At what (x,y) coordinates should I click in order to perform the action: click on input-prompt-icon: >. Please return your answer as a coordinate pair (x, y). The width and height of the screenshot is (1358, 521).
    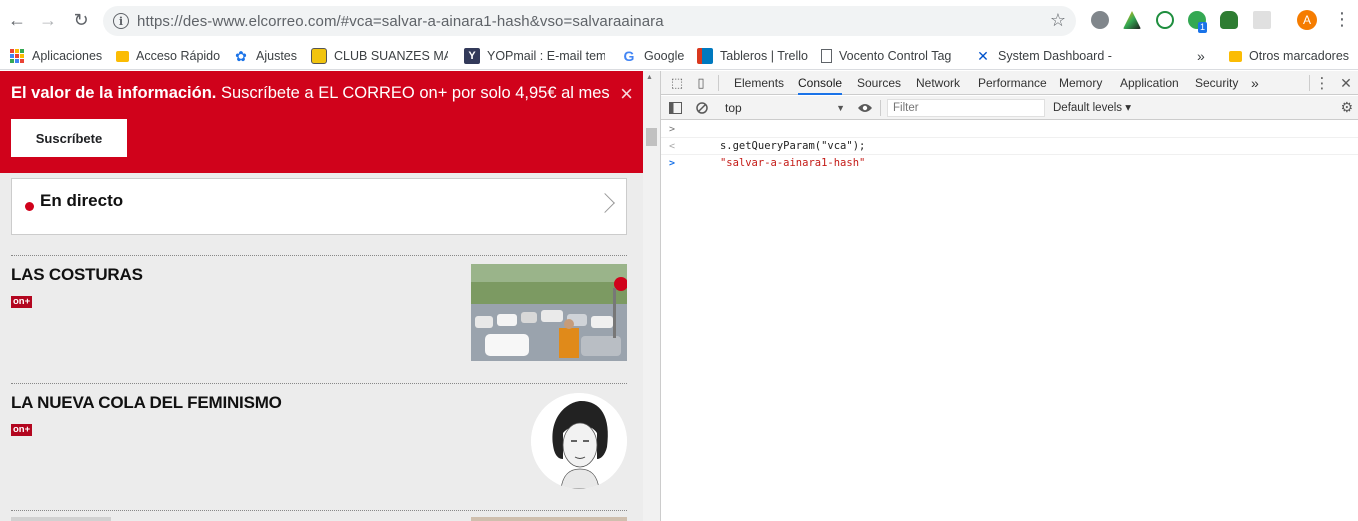
    Looking at the image, I should click on (672, 163).